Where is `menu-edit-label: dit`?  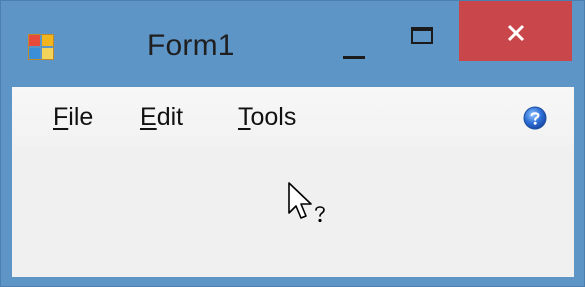 menu-edit-label: dit is located at coordinates (170, 117).